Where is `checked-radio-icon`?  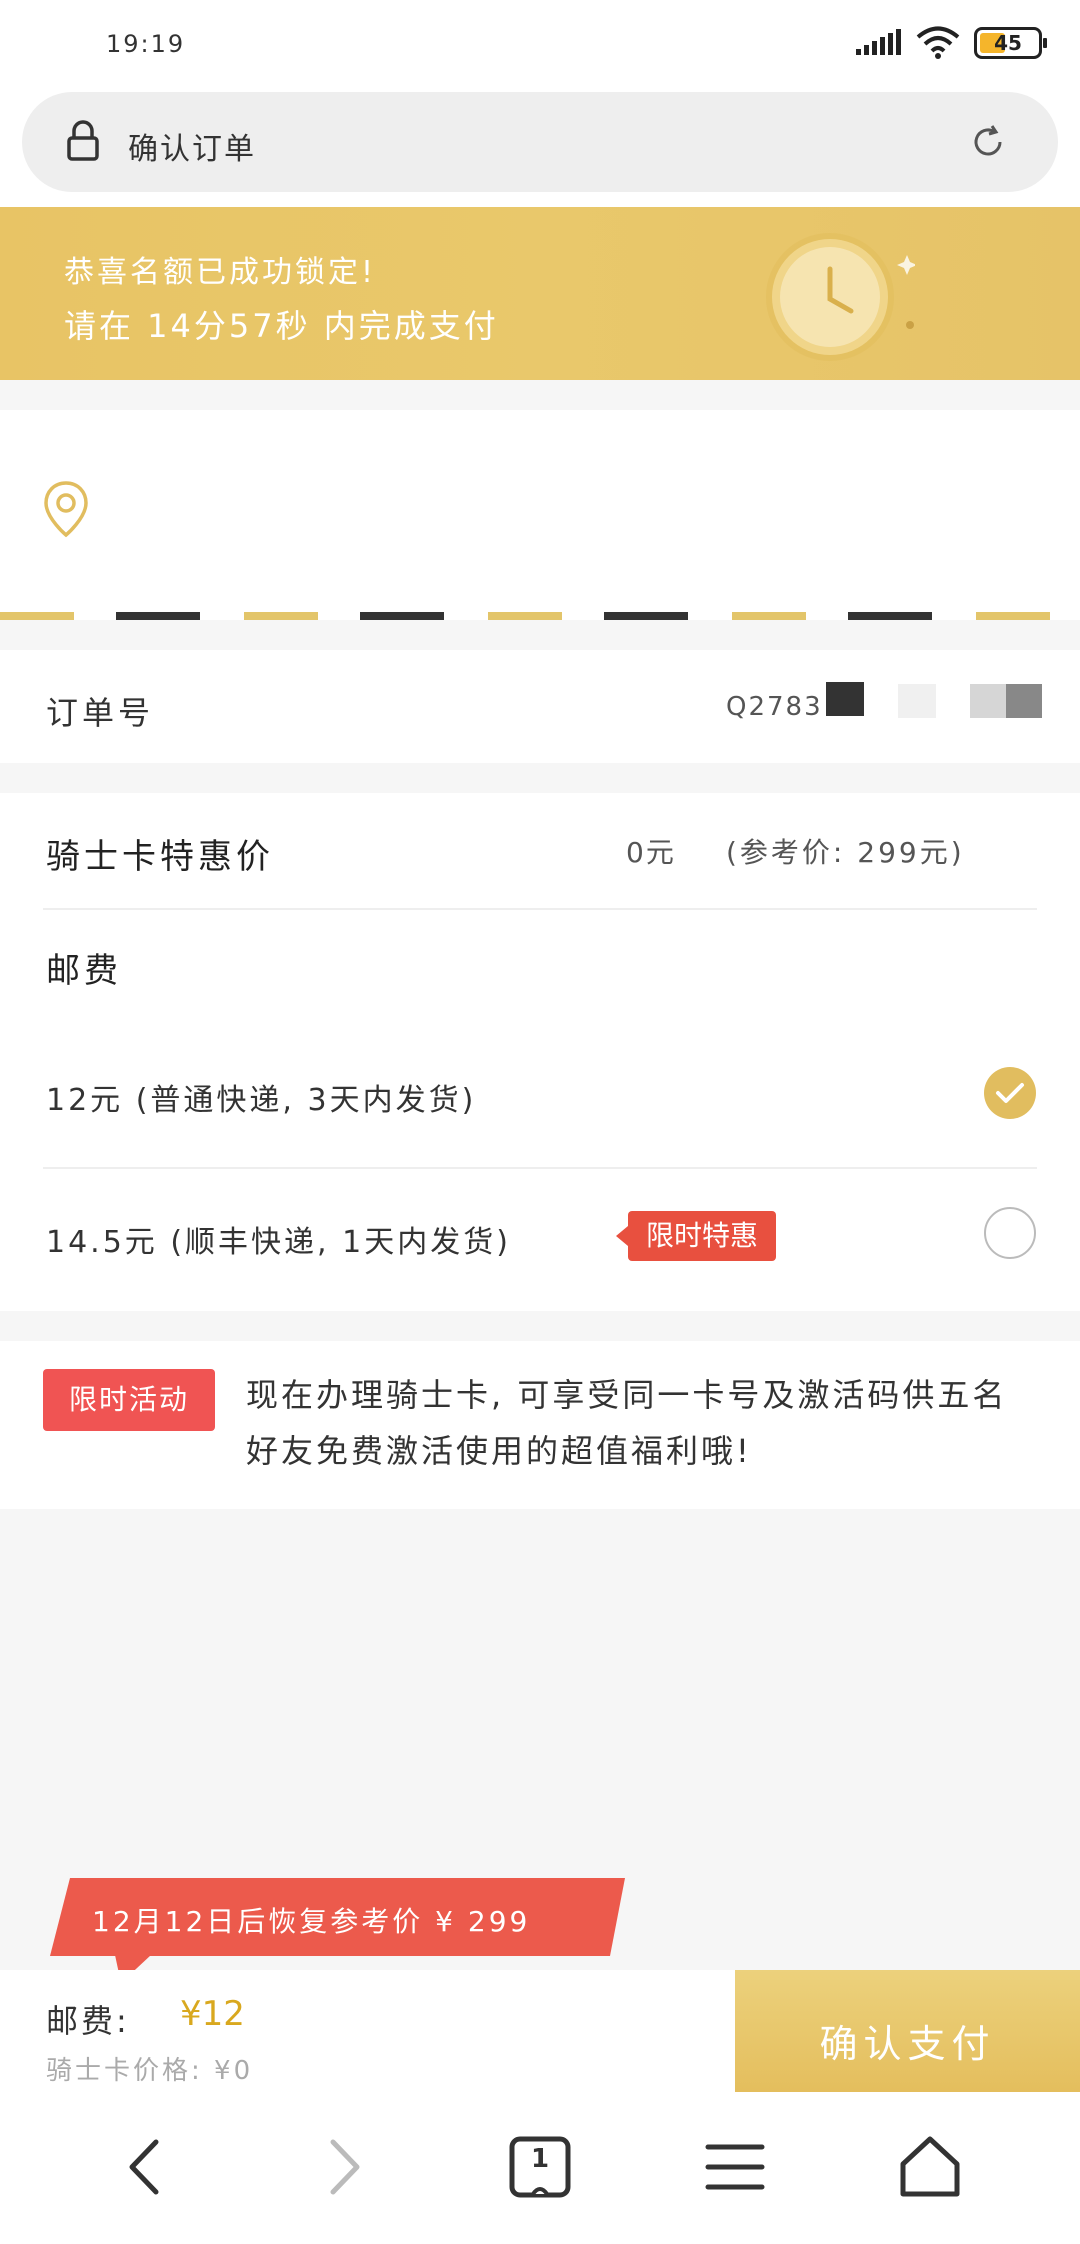
checked-radio-icon is located at coordinates (1010, 1093).